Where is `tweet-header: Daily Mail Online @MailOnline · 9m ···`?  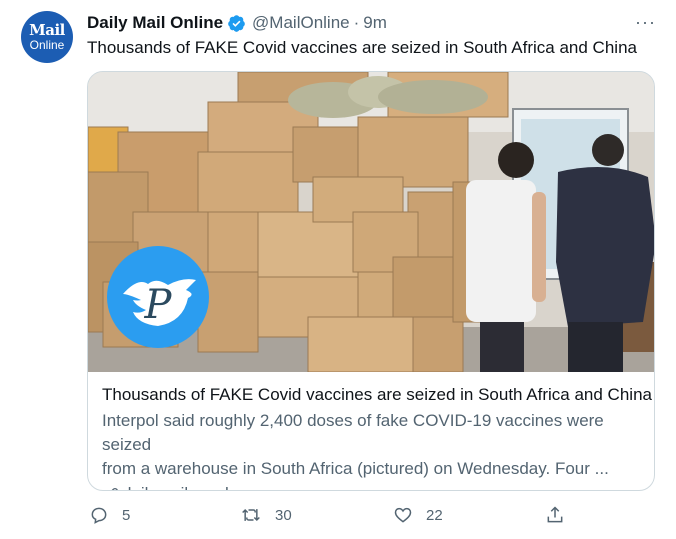 tweet-header: Daily Mail Online @MailOnline · 9m ··· is located at coordinates (371, 23).